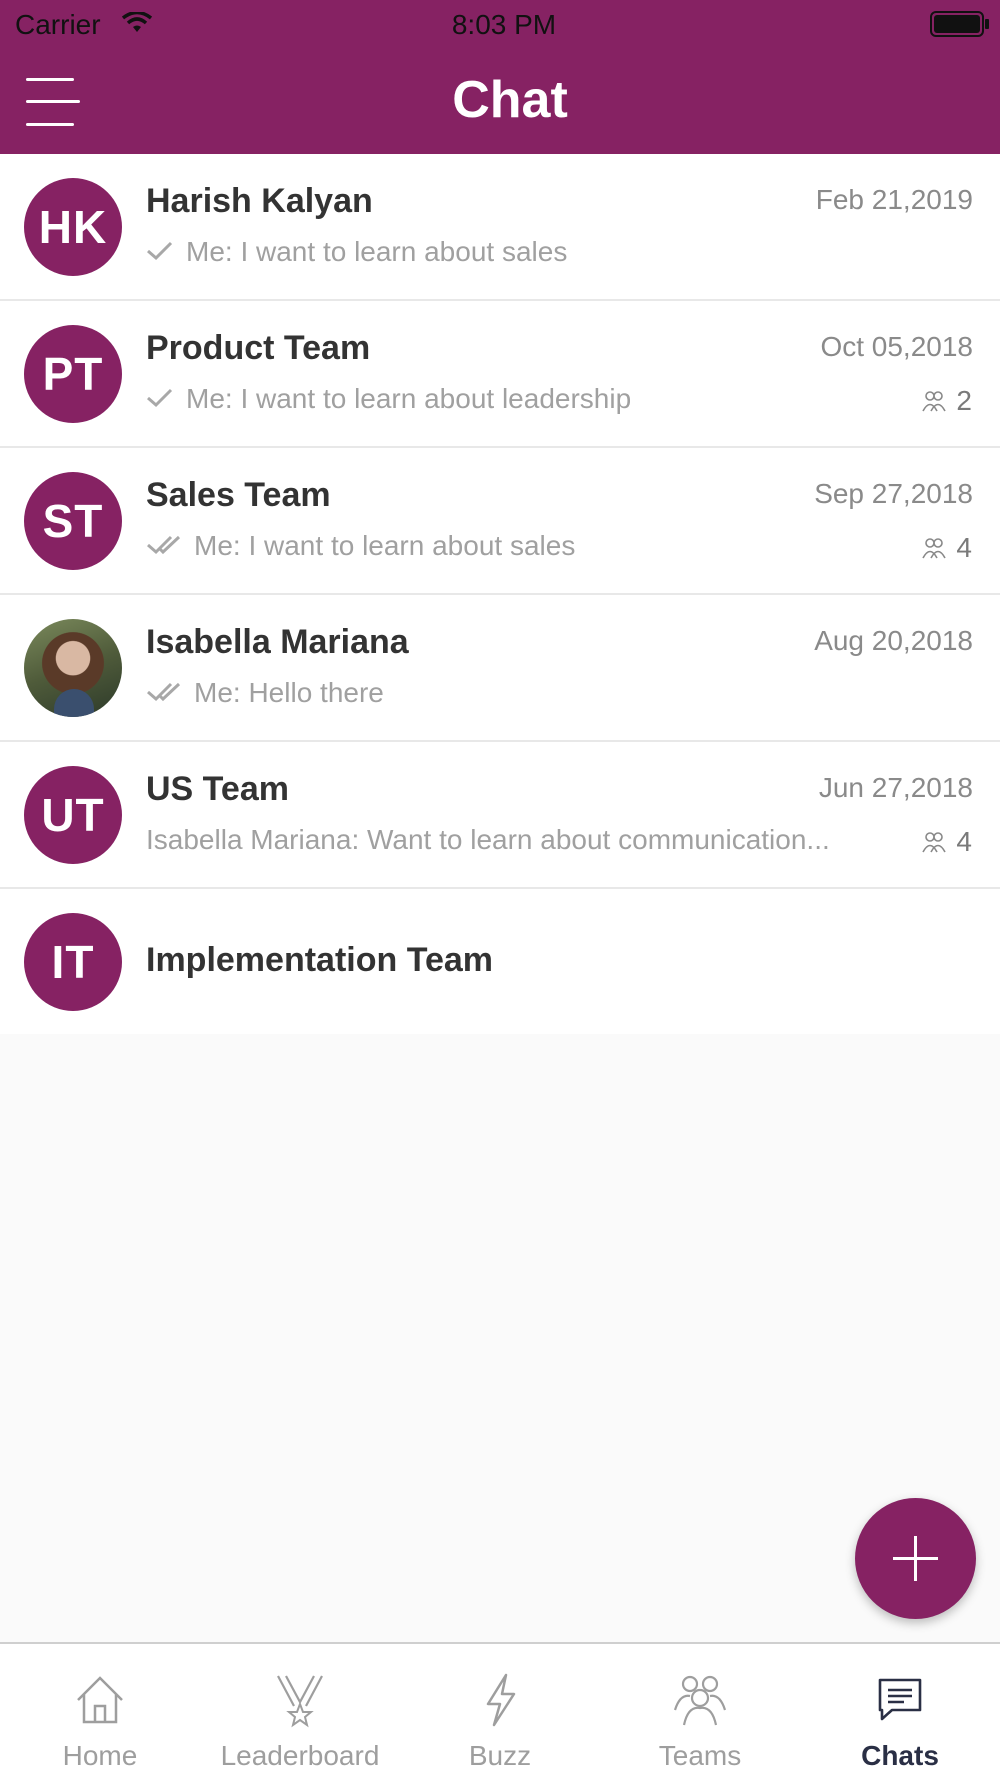 The height and width of the screenshot is (1778, 1000). I want to click on people-icon, so click(700, 1700).